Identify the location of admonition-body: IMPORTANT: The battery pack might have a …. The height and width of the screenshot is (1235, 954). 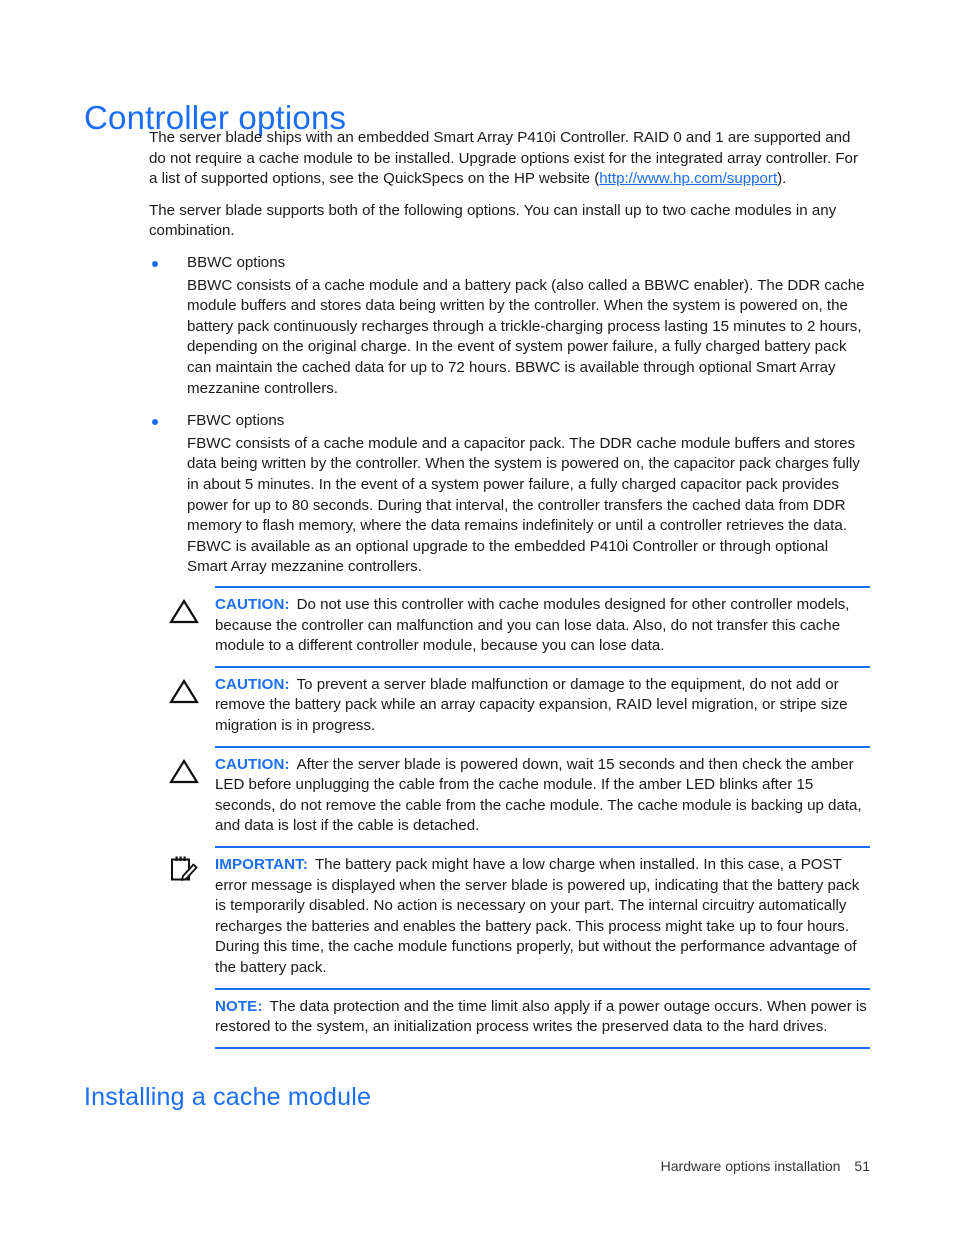
(542, 917).